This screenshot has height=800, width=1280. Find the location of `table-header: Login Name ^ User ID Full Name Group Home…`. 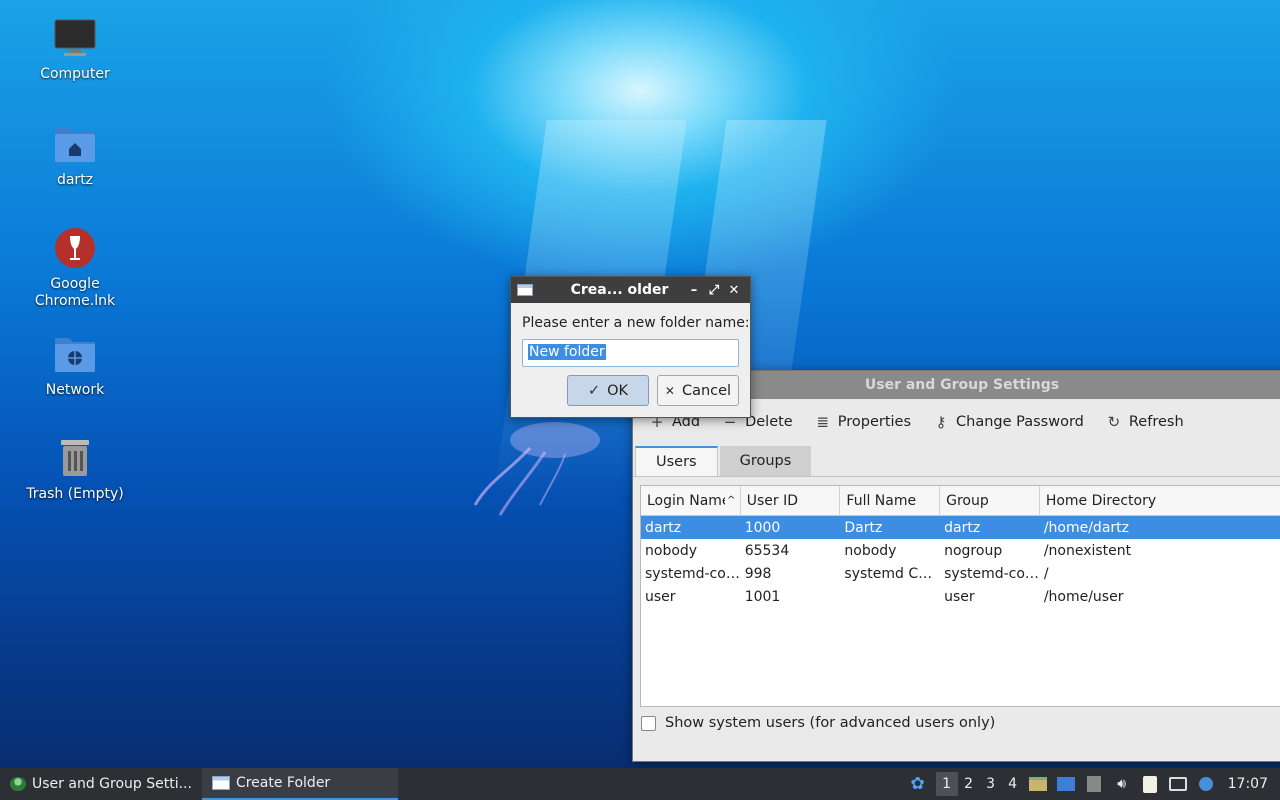

table-header: Login Name ^ User ID Full Name Group Home… is located at coordinates (960, 501).